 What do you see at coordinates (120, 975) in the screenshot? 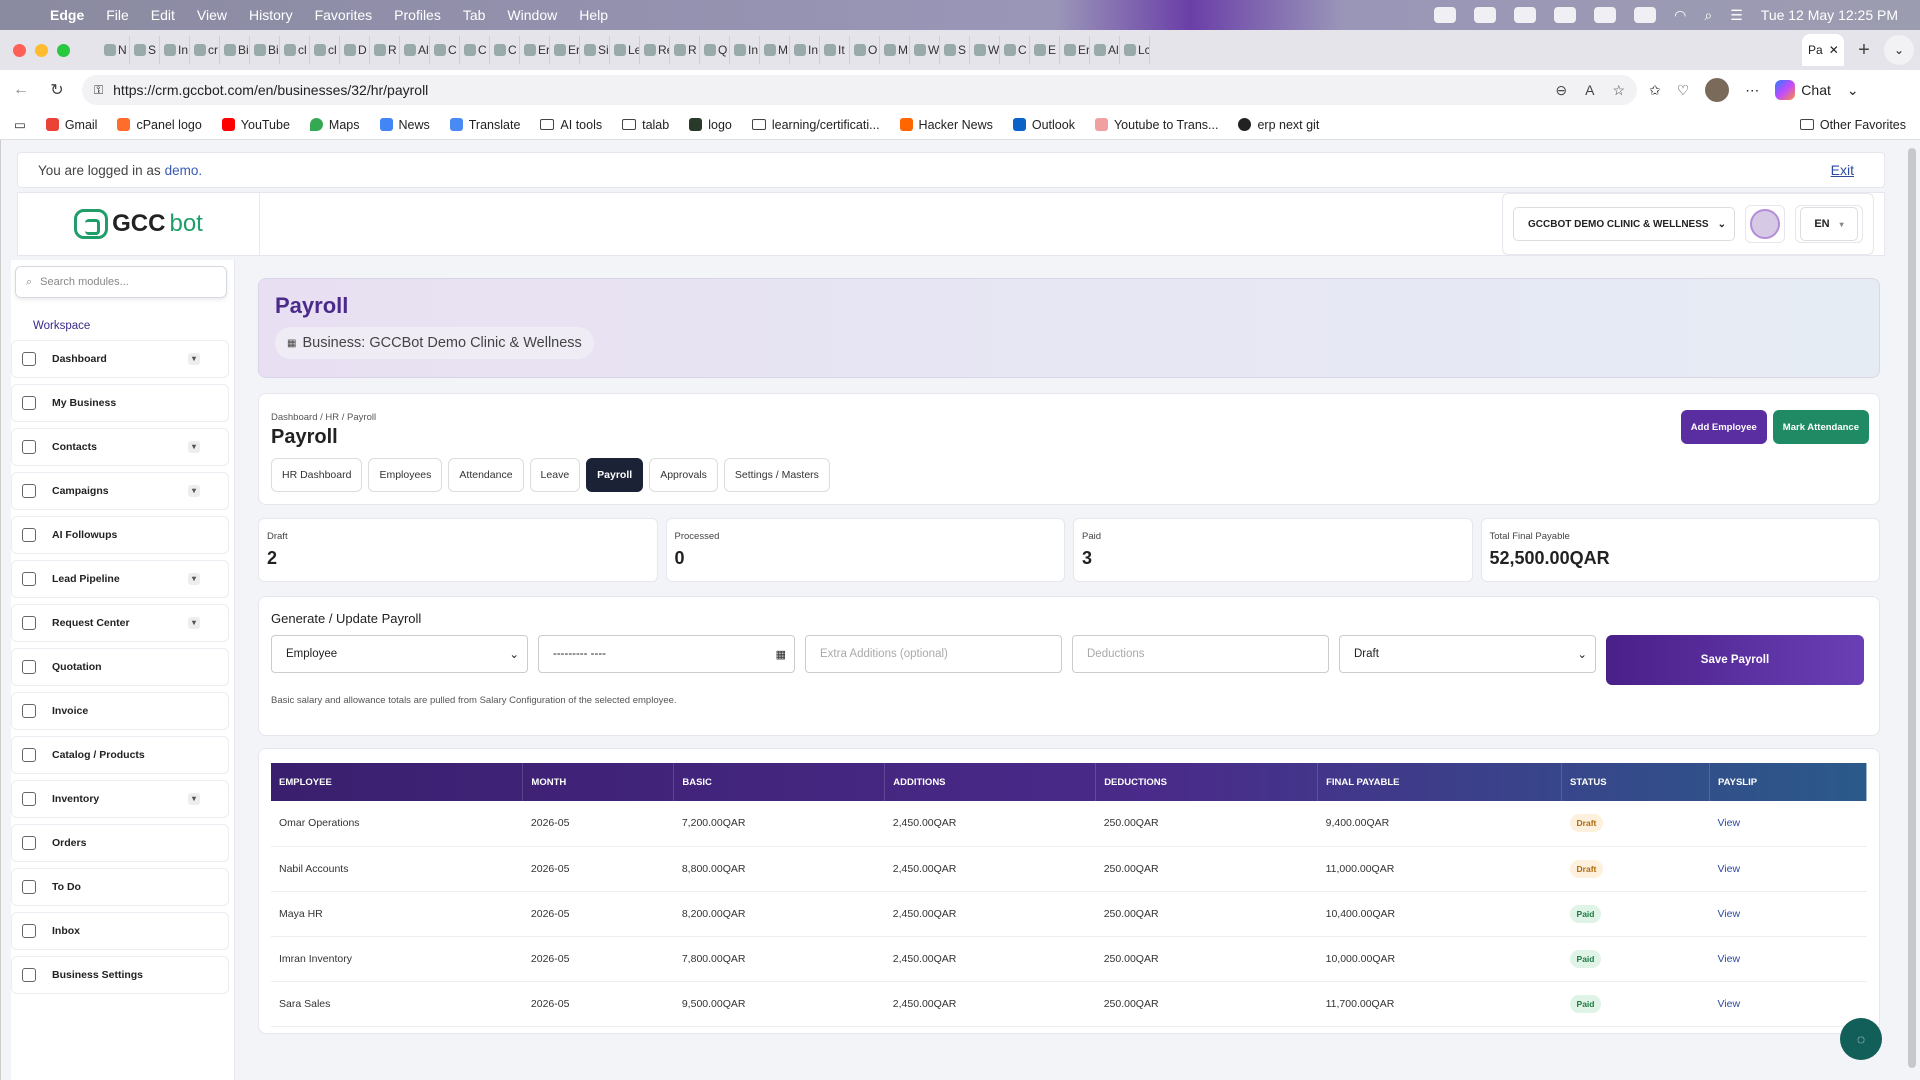
I see `sidebar-item-business-settings: Business Settings` at bounding box center [120, 975].